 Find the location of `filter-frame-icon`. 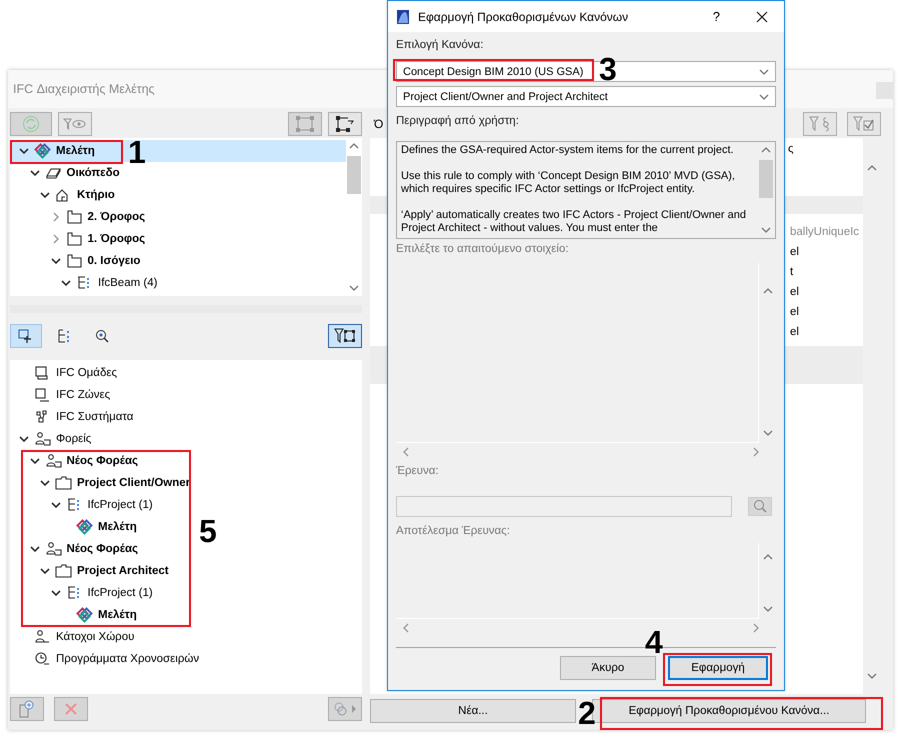

filter-frame-icon is located at coordinates (345, 336).